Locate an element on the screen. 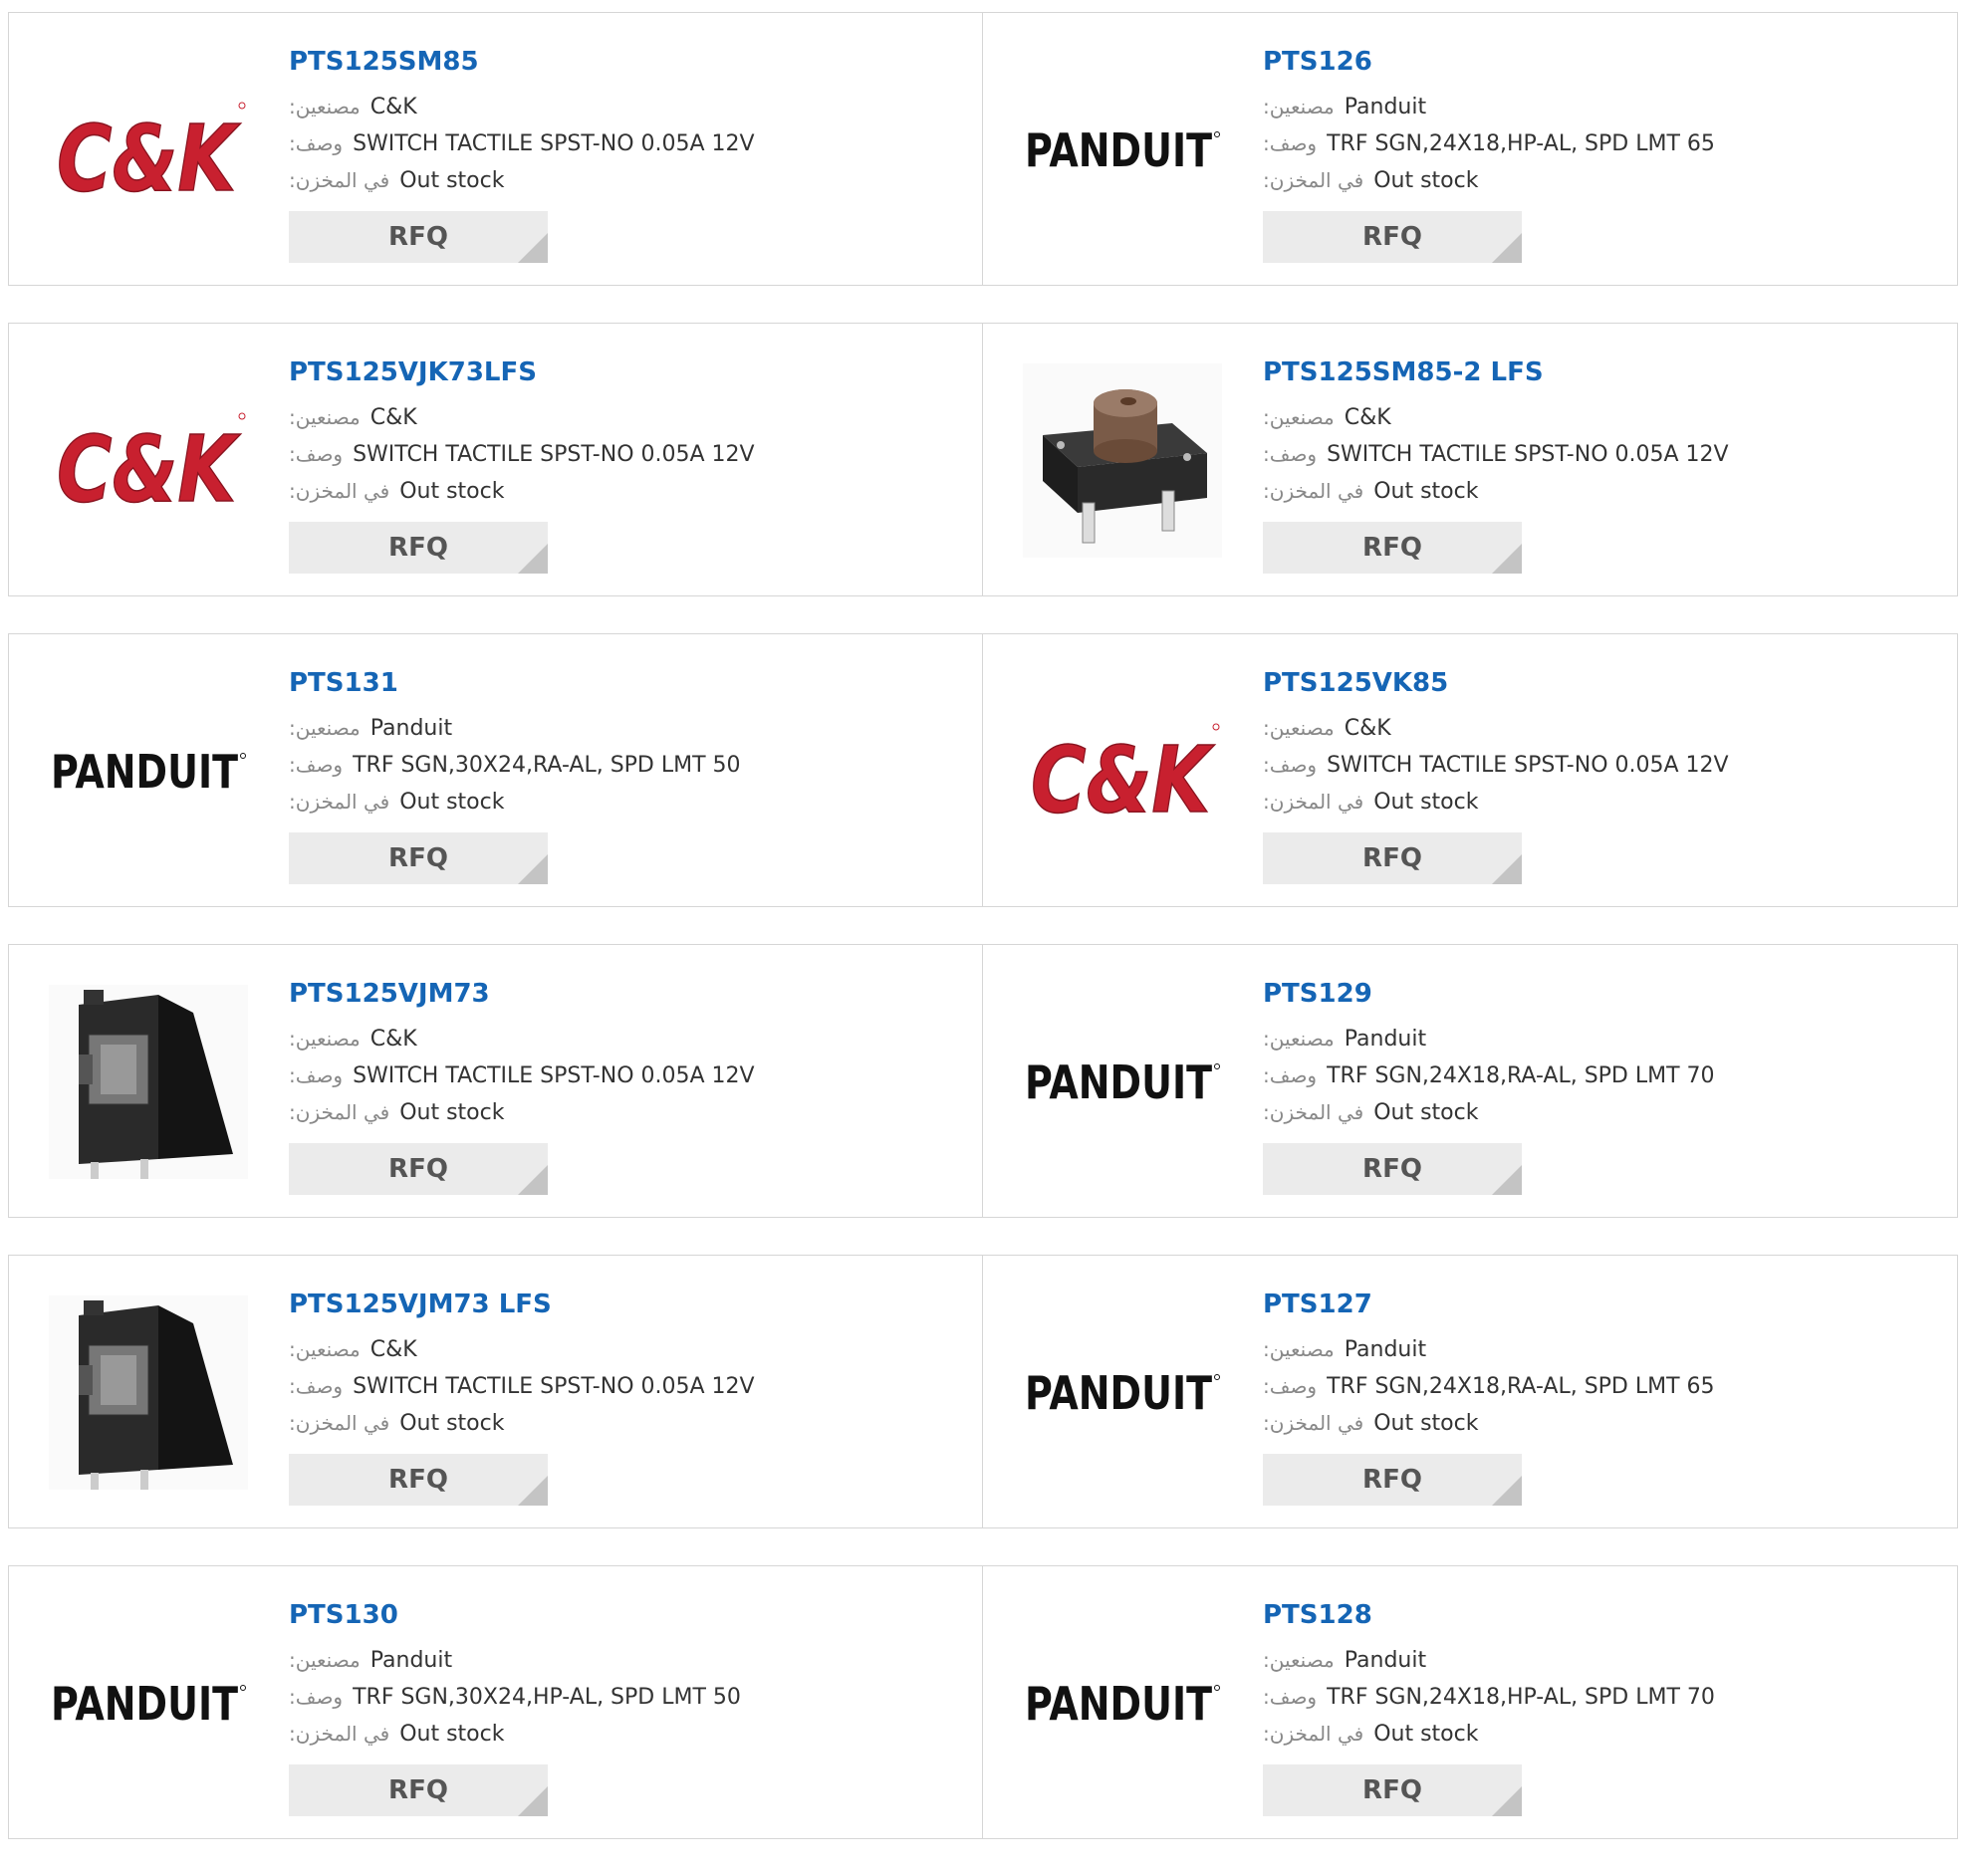 The height and width of the screenshot is (1876, 1964). part-number-link: PTS125VJK73LFS is located at coordinates (522, 372).